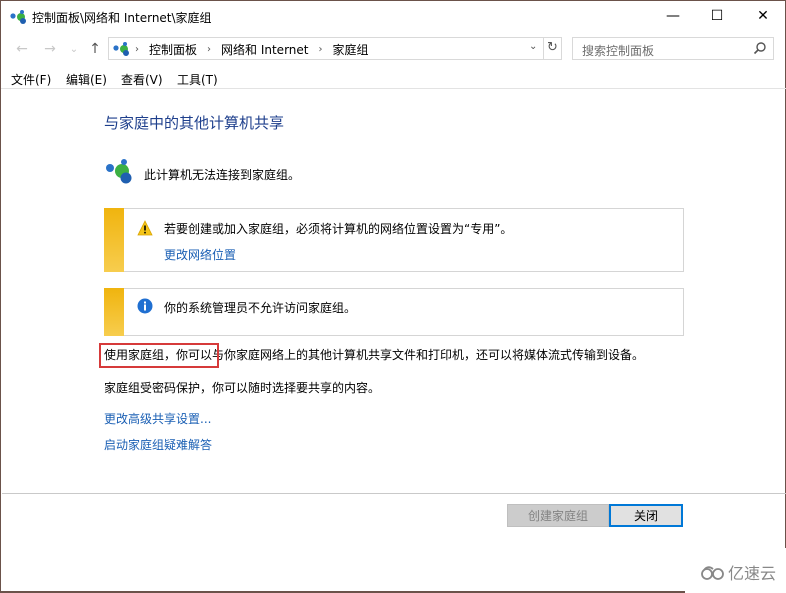  What do you see at coordinates (242, 388) in the screenshot?
I see `password-paragraph: 家庭组受密码保护，你可以随时选择要共享的内容。` at bounding box center [242, 388].